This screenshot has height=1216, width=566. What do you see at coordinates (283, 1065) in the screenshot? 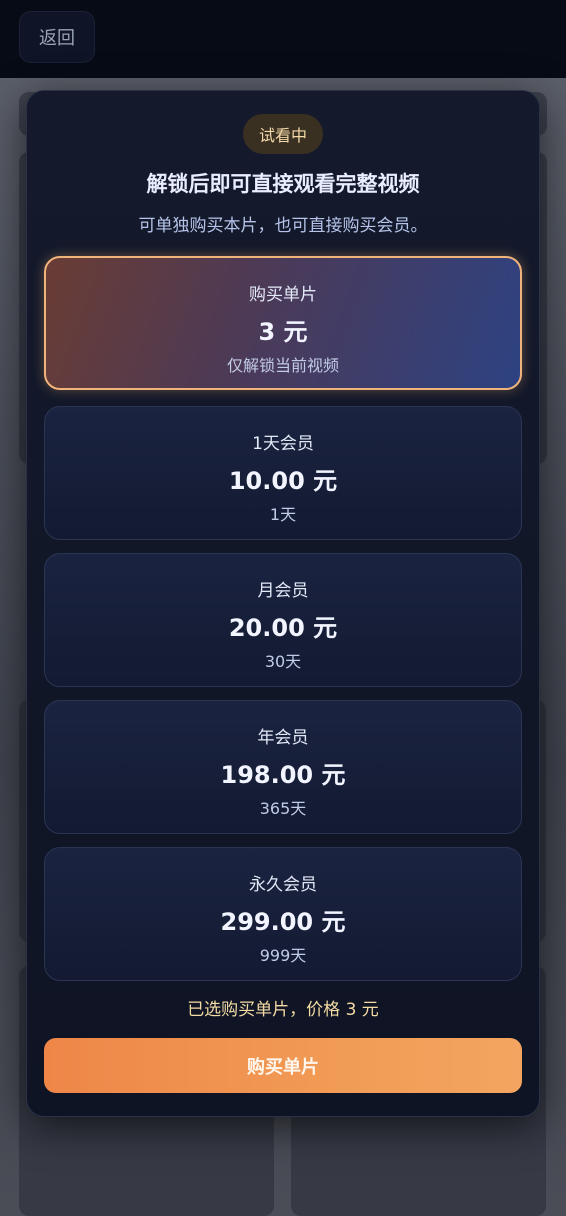
I see `buy-button: 购买单片` at bounding box center [283, 1065].